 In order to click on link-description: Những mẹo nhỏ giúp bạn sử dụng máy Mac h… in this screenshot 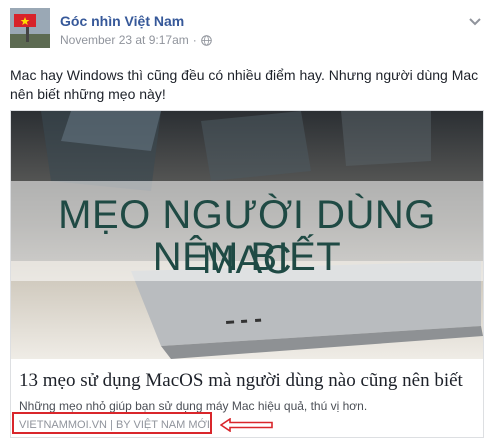, I will do `click(193, 406)`.